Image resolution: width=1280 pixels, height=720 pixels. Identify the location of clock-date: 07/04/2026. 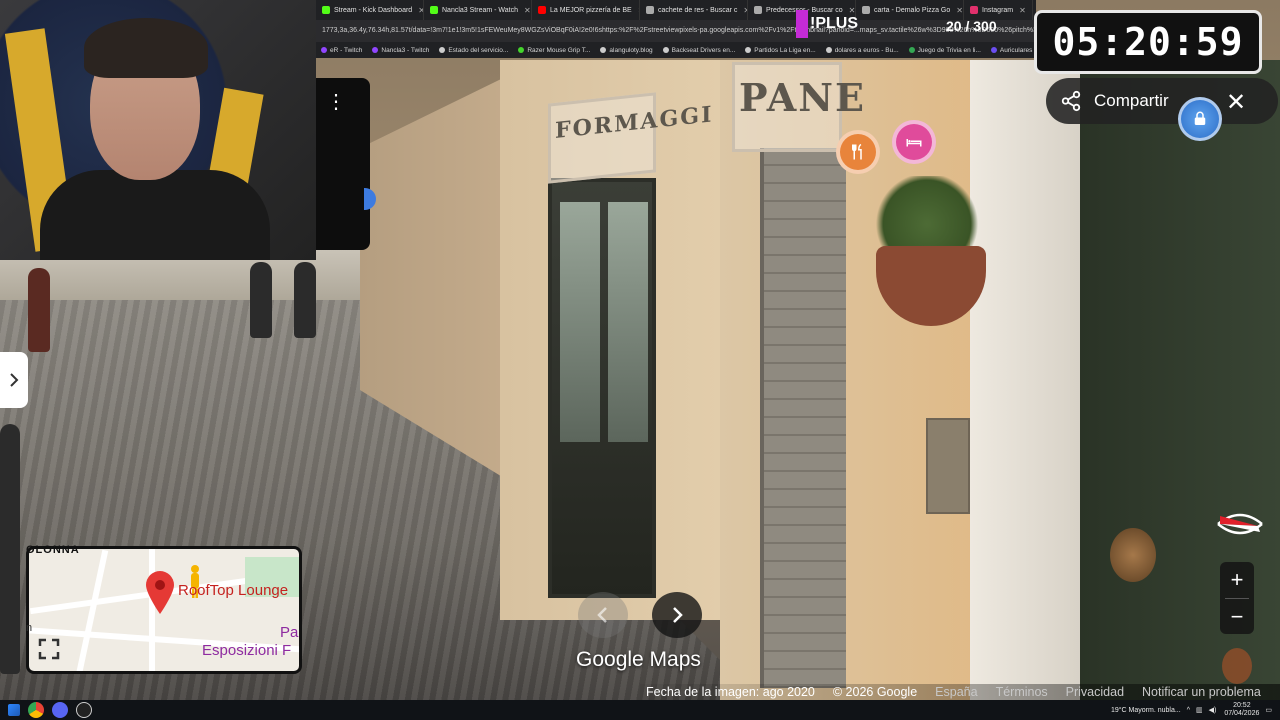
(1242, 713).